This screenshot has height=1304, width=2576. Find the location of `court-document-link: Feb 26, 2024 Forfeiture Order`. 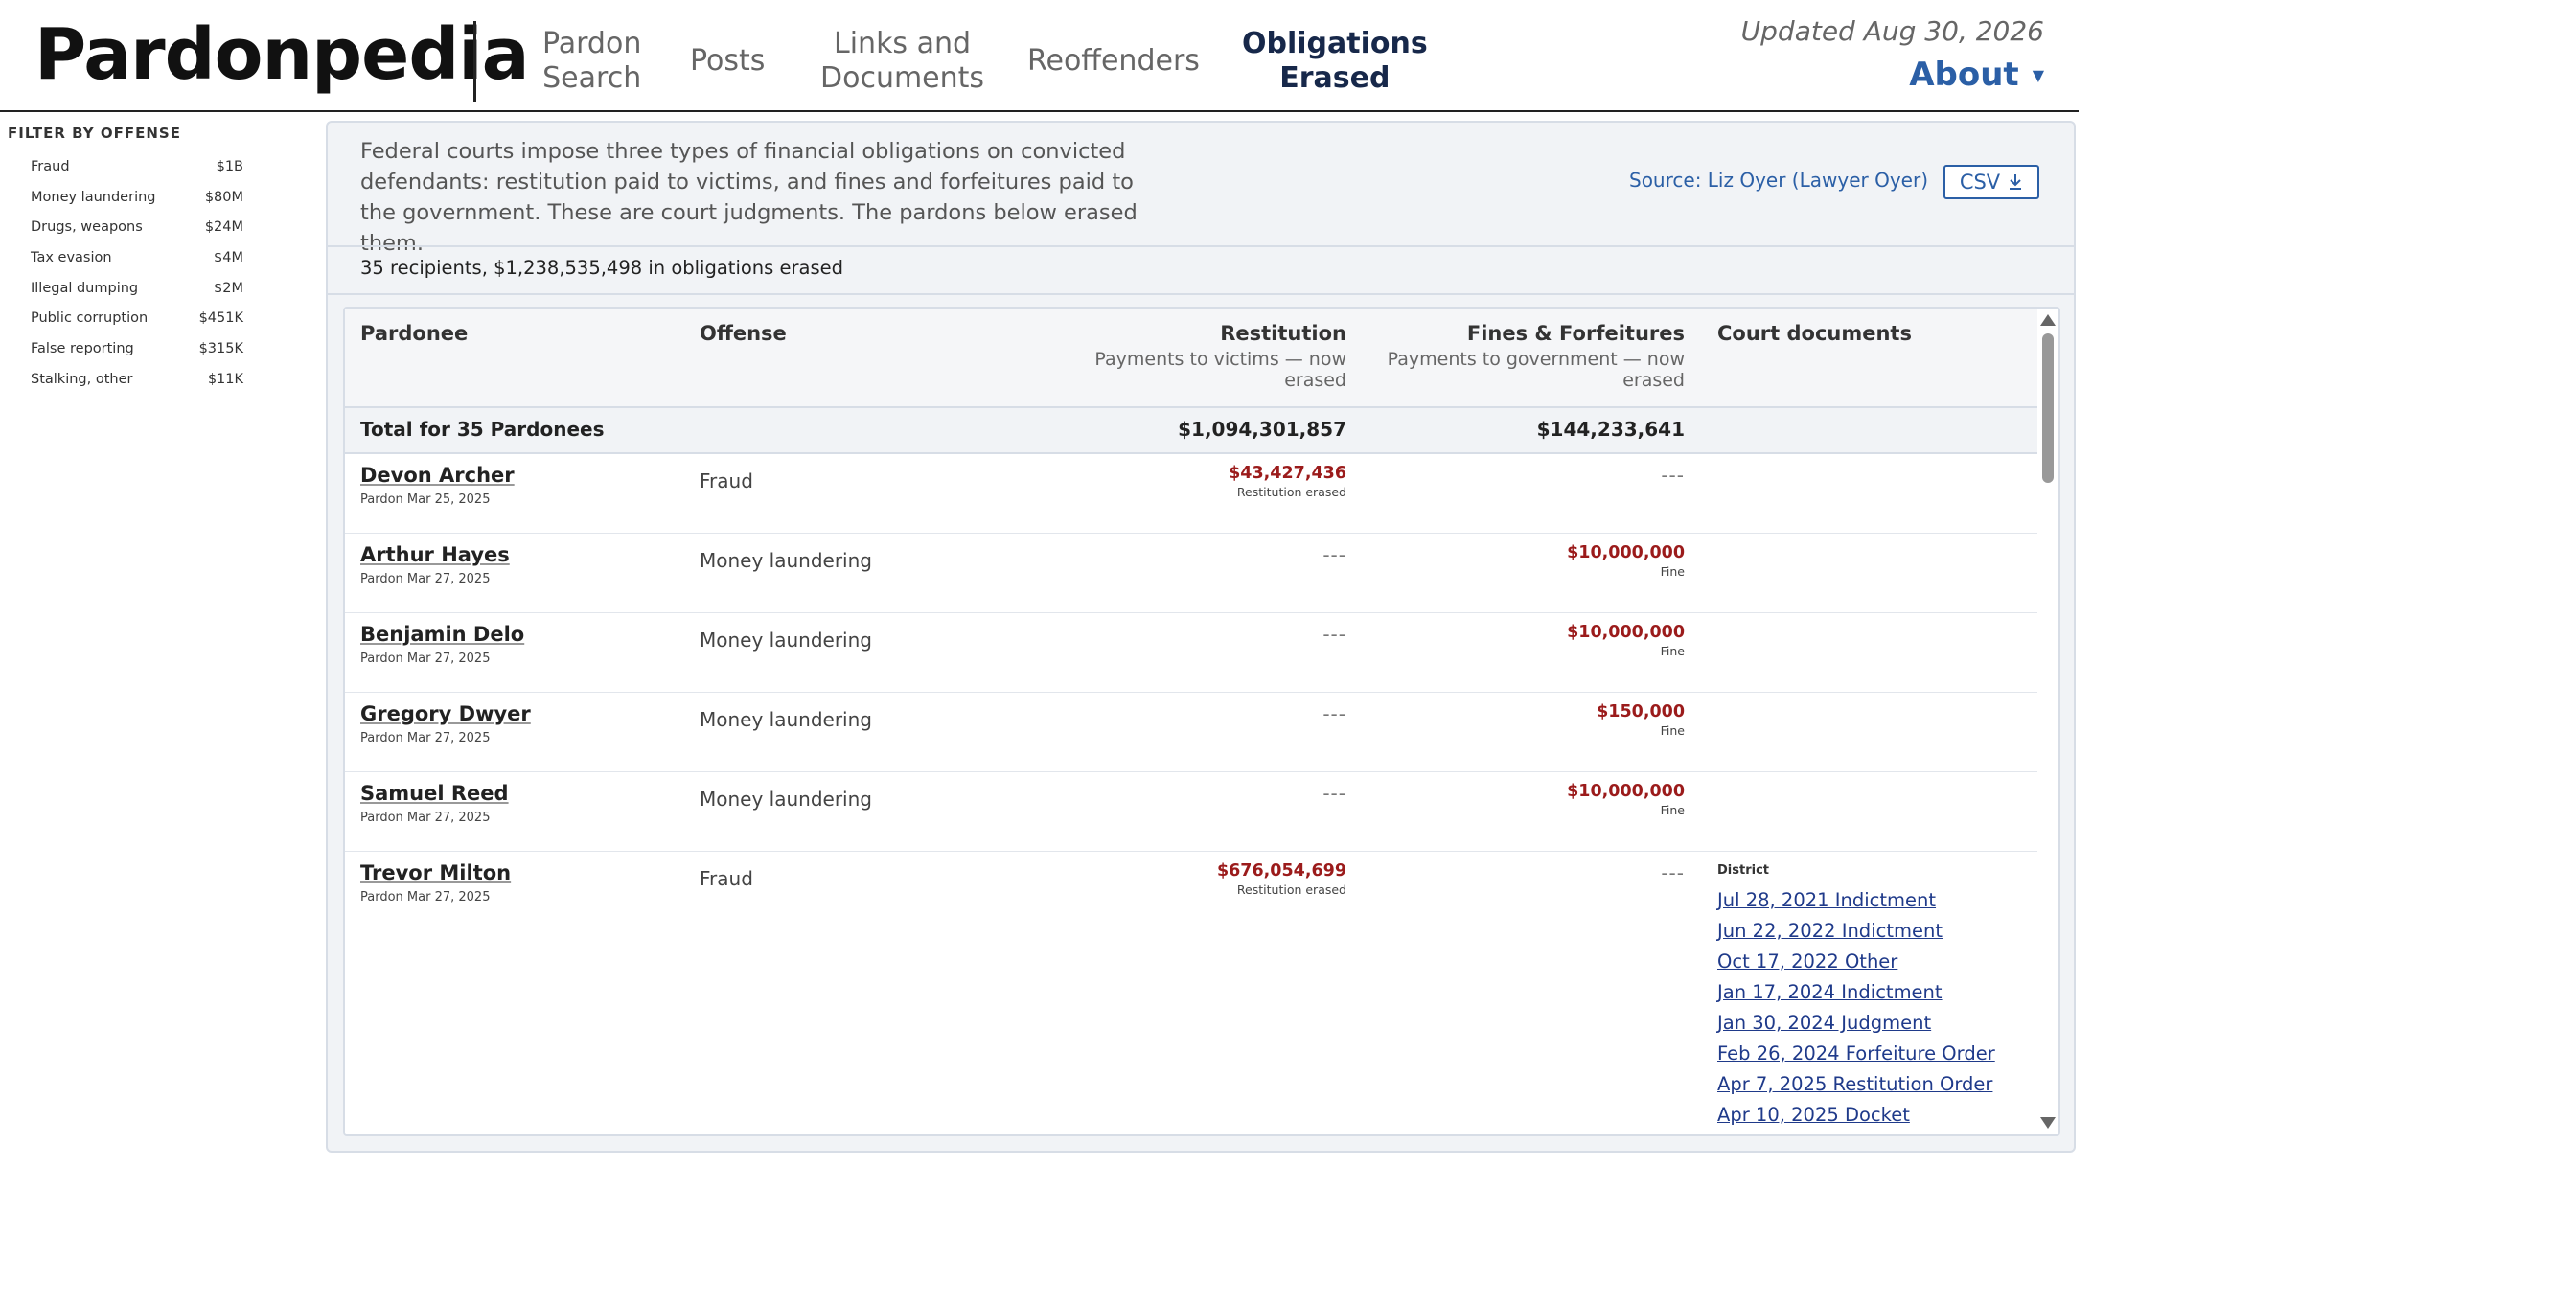

court-document-link: Feb 26, 2024 Forfeiture Order is located at coordinates (1856, 1054).